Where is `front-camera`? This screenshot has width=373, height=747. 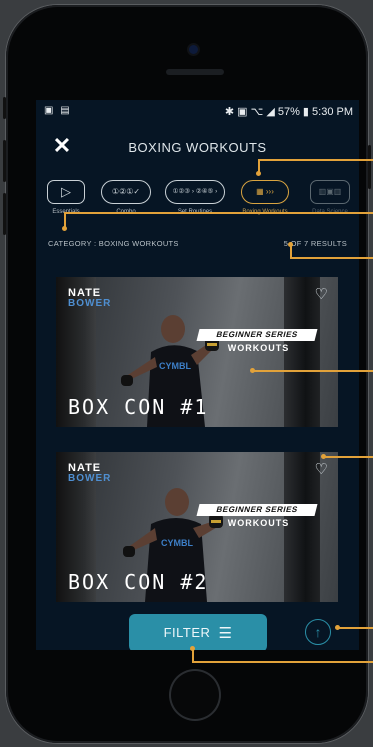 front-camera is located at coordinates (193, 49).